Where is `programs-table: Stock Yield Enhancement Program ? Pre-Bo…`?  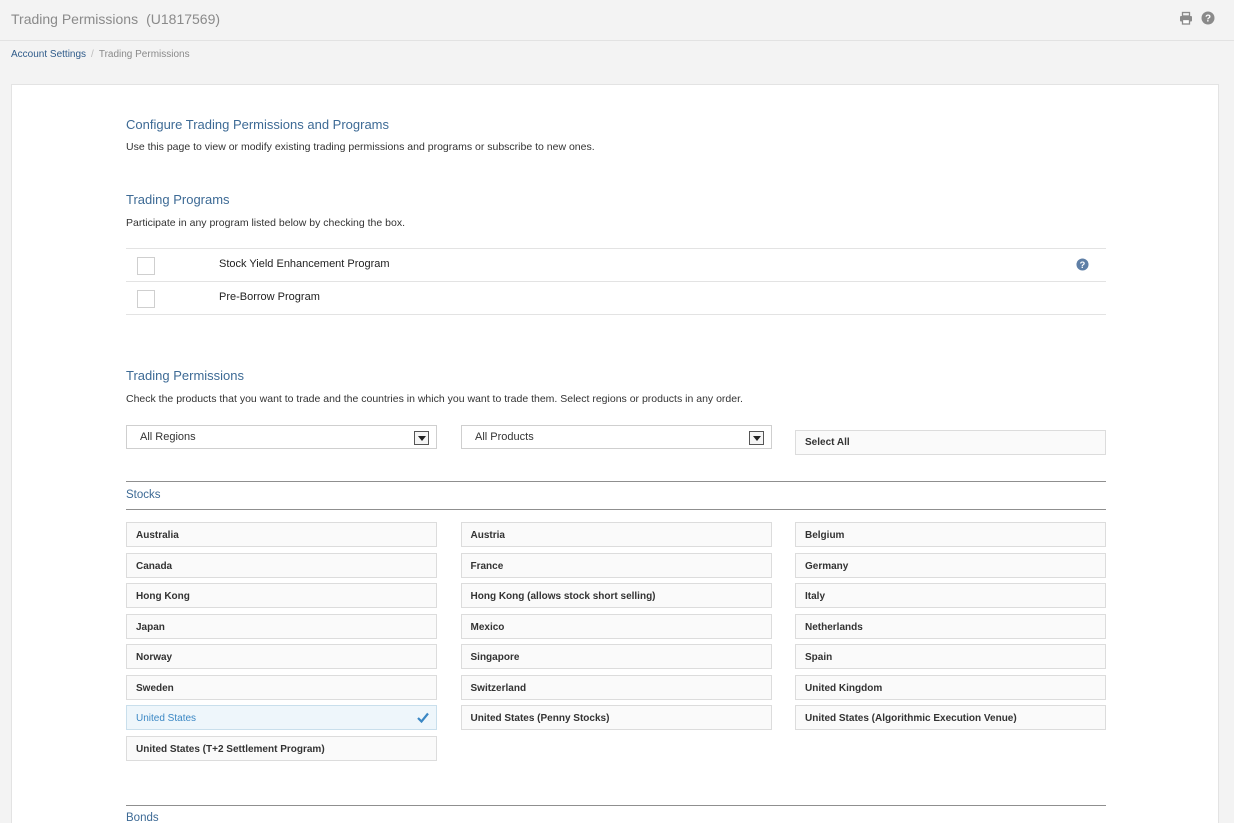 programs-table: Stock Yield Enhancement Program ? Pre-Bo… is located at coordinates (616, 281).